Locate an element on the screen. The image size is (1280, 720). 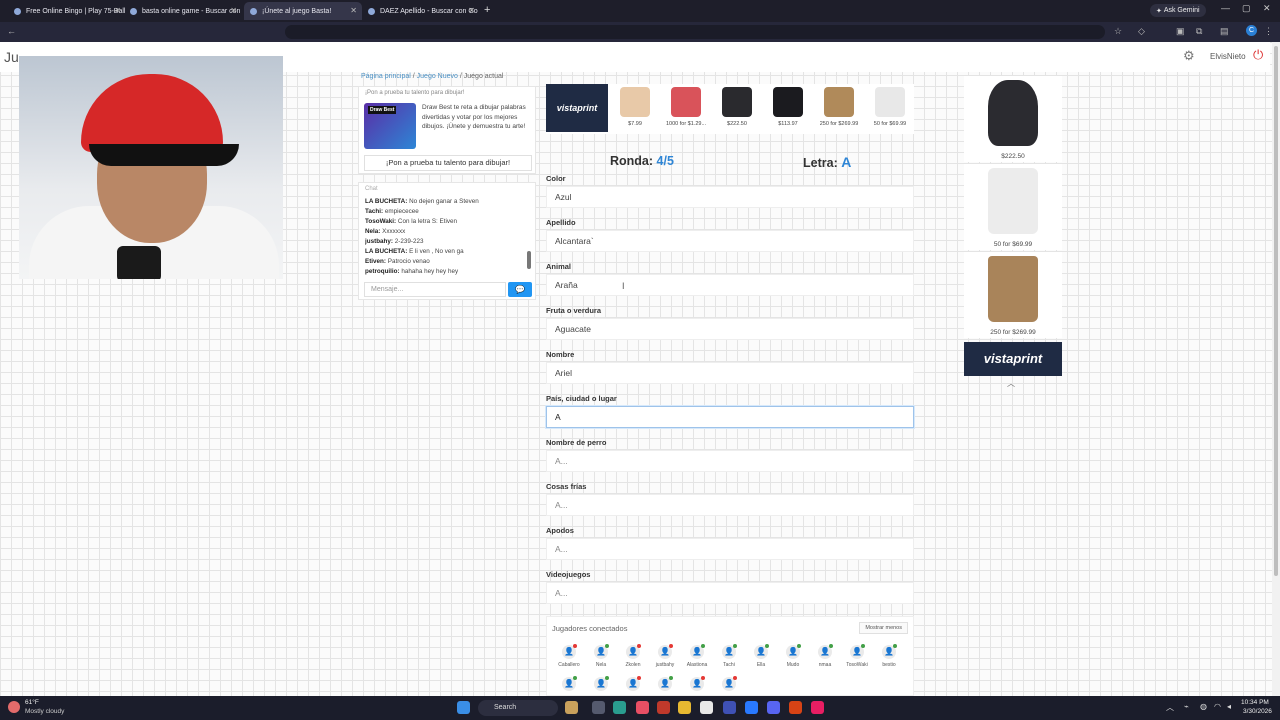
taskbar-search: Search is located at coordinates (518, 708).